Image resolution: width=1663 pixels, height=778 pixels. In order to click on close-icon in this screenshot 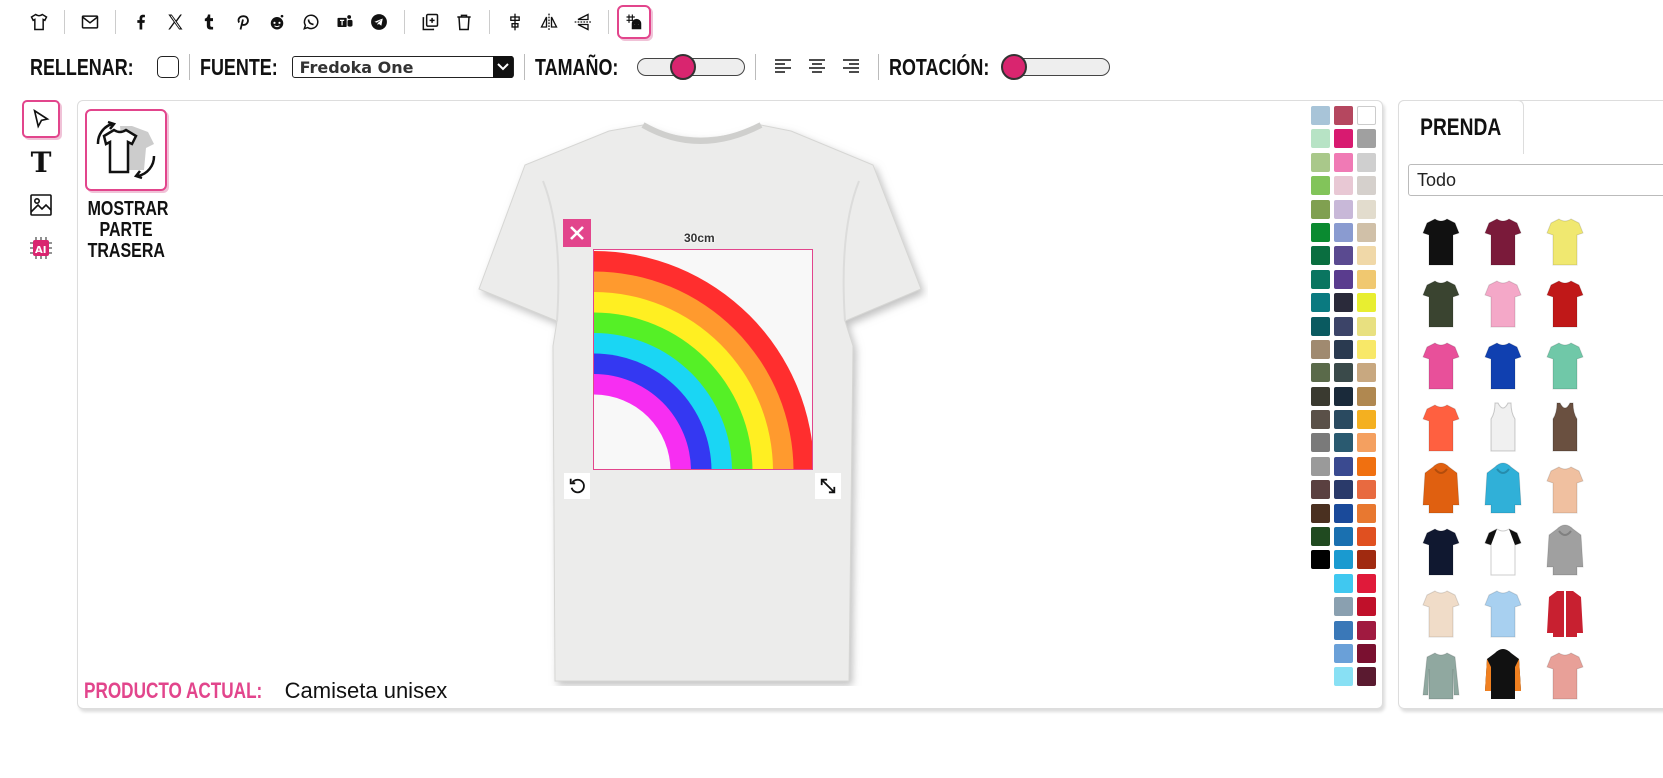, I will do `click(577, 233)`.